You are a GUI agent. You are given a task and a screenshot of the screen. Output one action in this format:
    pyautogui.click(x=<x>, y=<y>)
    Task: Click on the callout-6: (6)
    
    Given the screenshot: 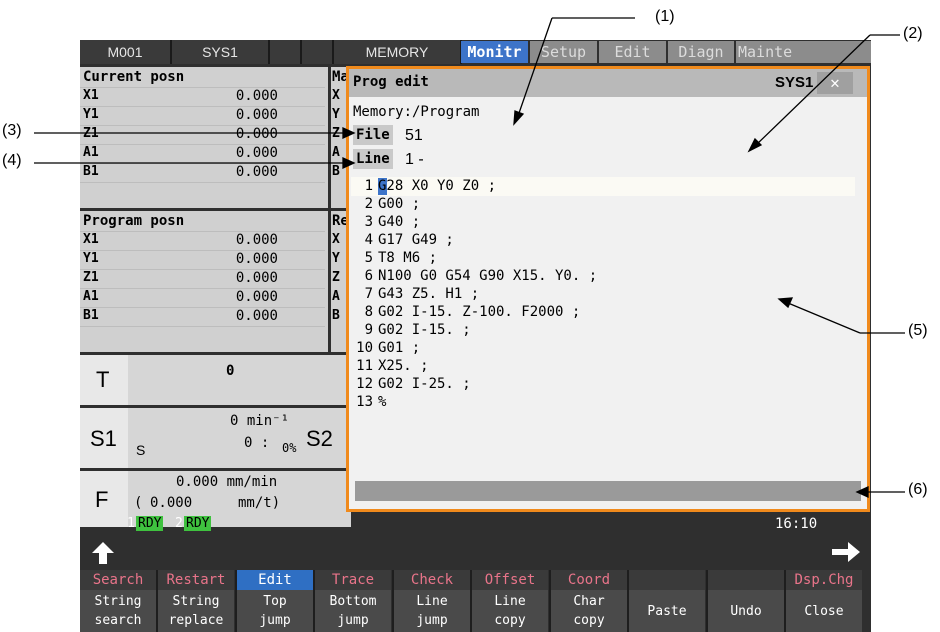 What is the action you would take?
    pyautogui.click(x=918, y=489)
    